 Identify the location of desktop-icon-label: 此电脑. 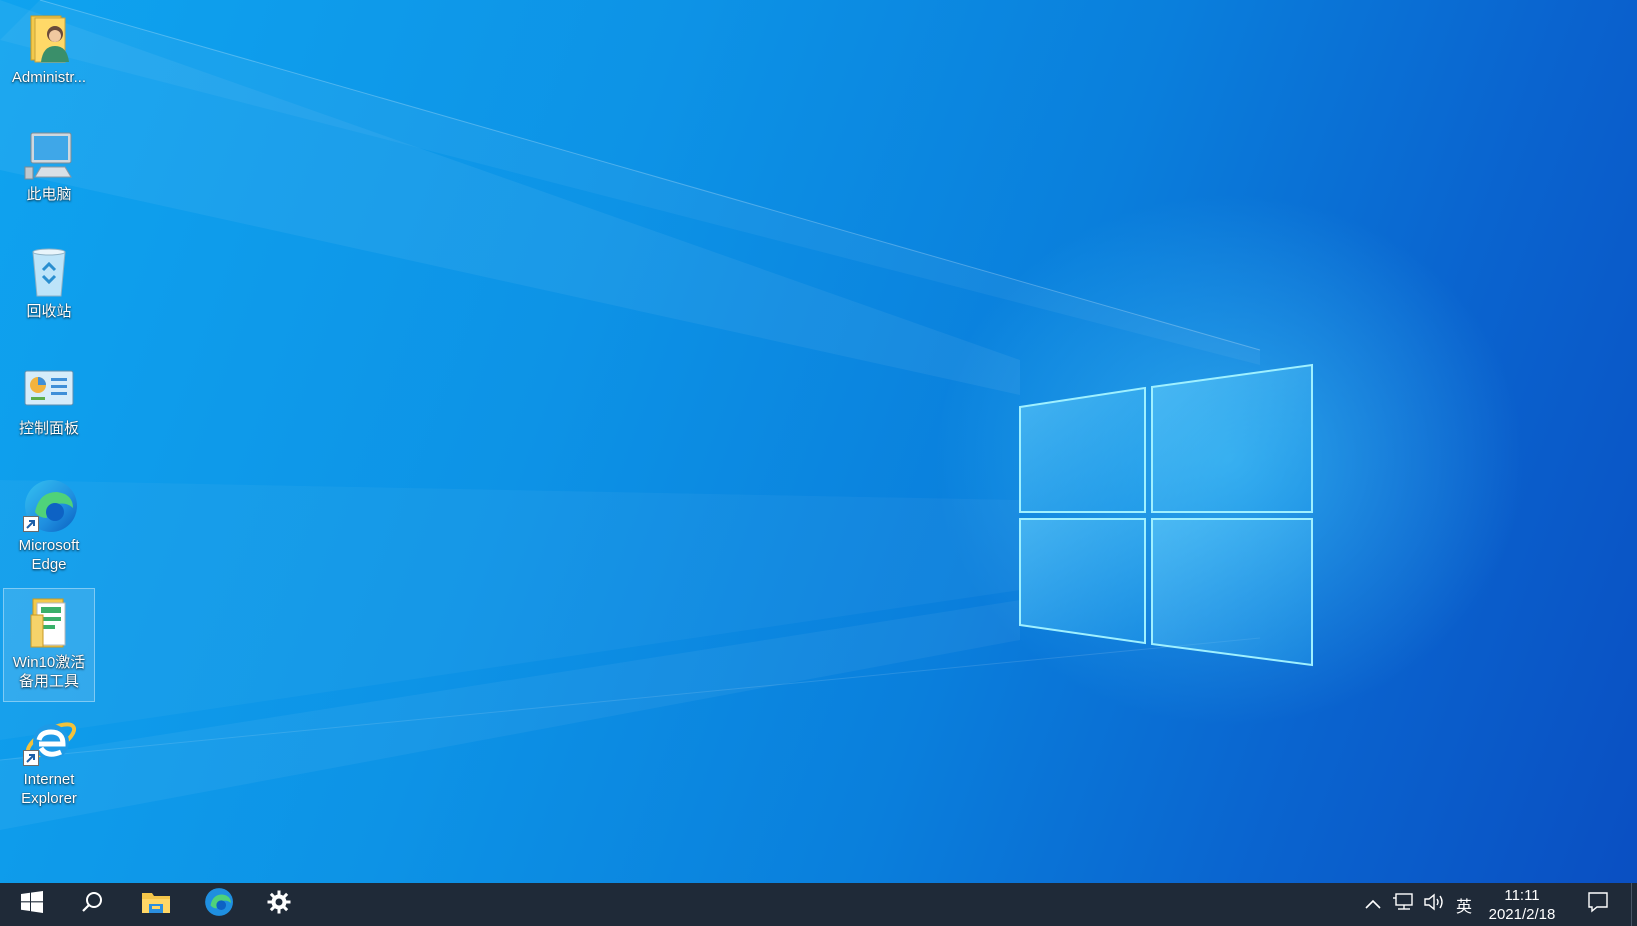
(49, 194).